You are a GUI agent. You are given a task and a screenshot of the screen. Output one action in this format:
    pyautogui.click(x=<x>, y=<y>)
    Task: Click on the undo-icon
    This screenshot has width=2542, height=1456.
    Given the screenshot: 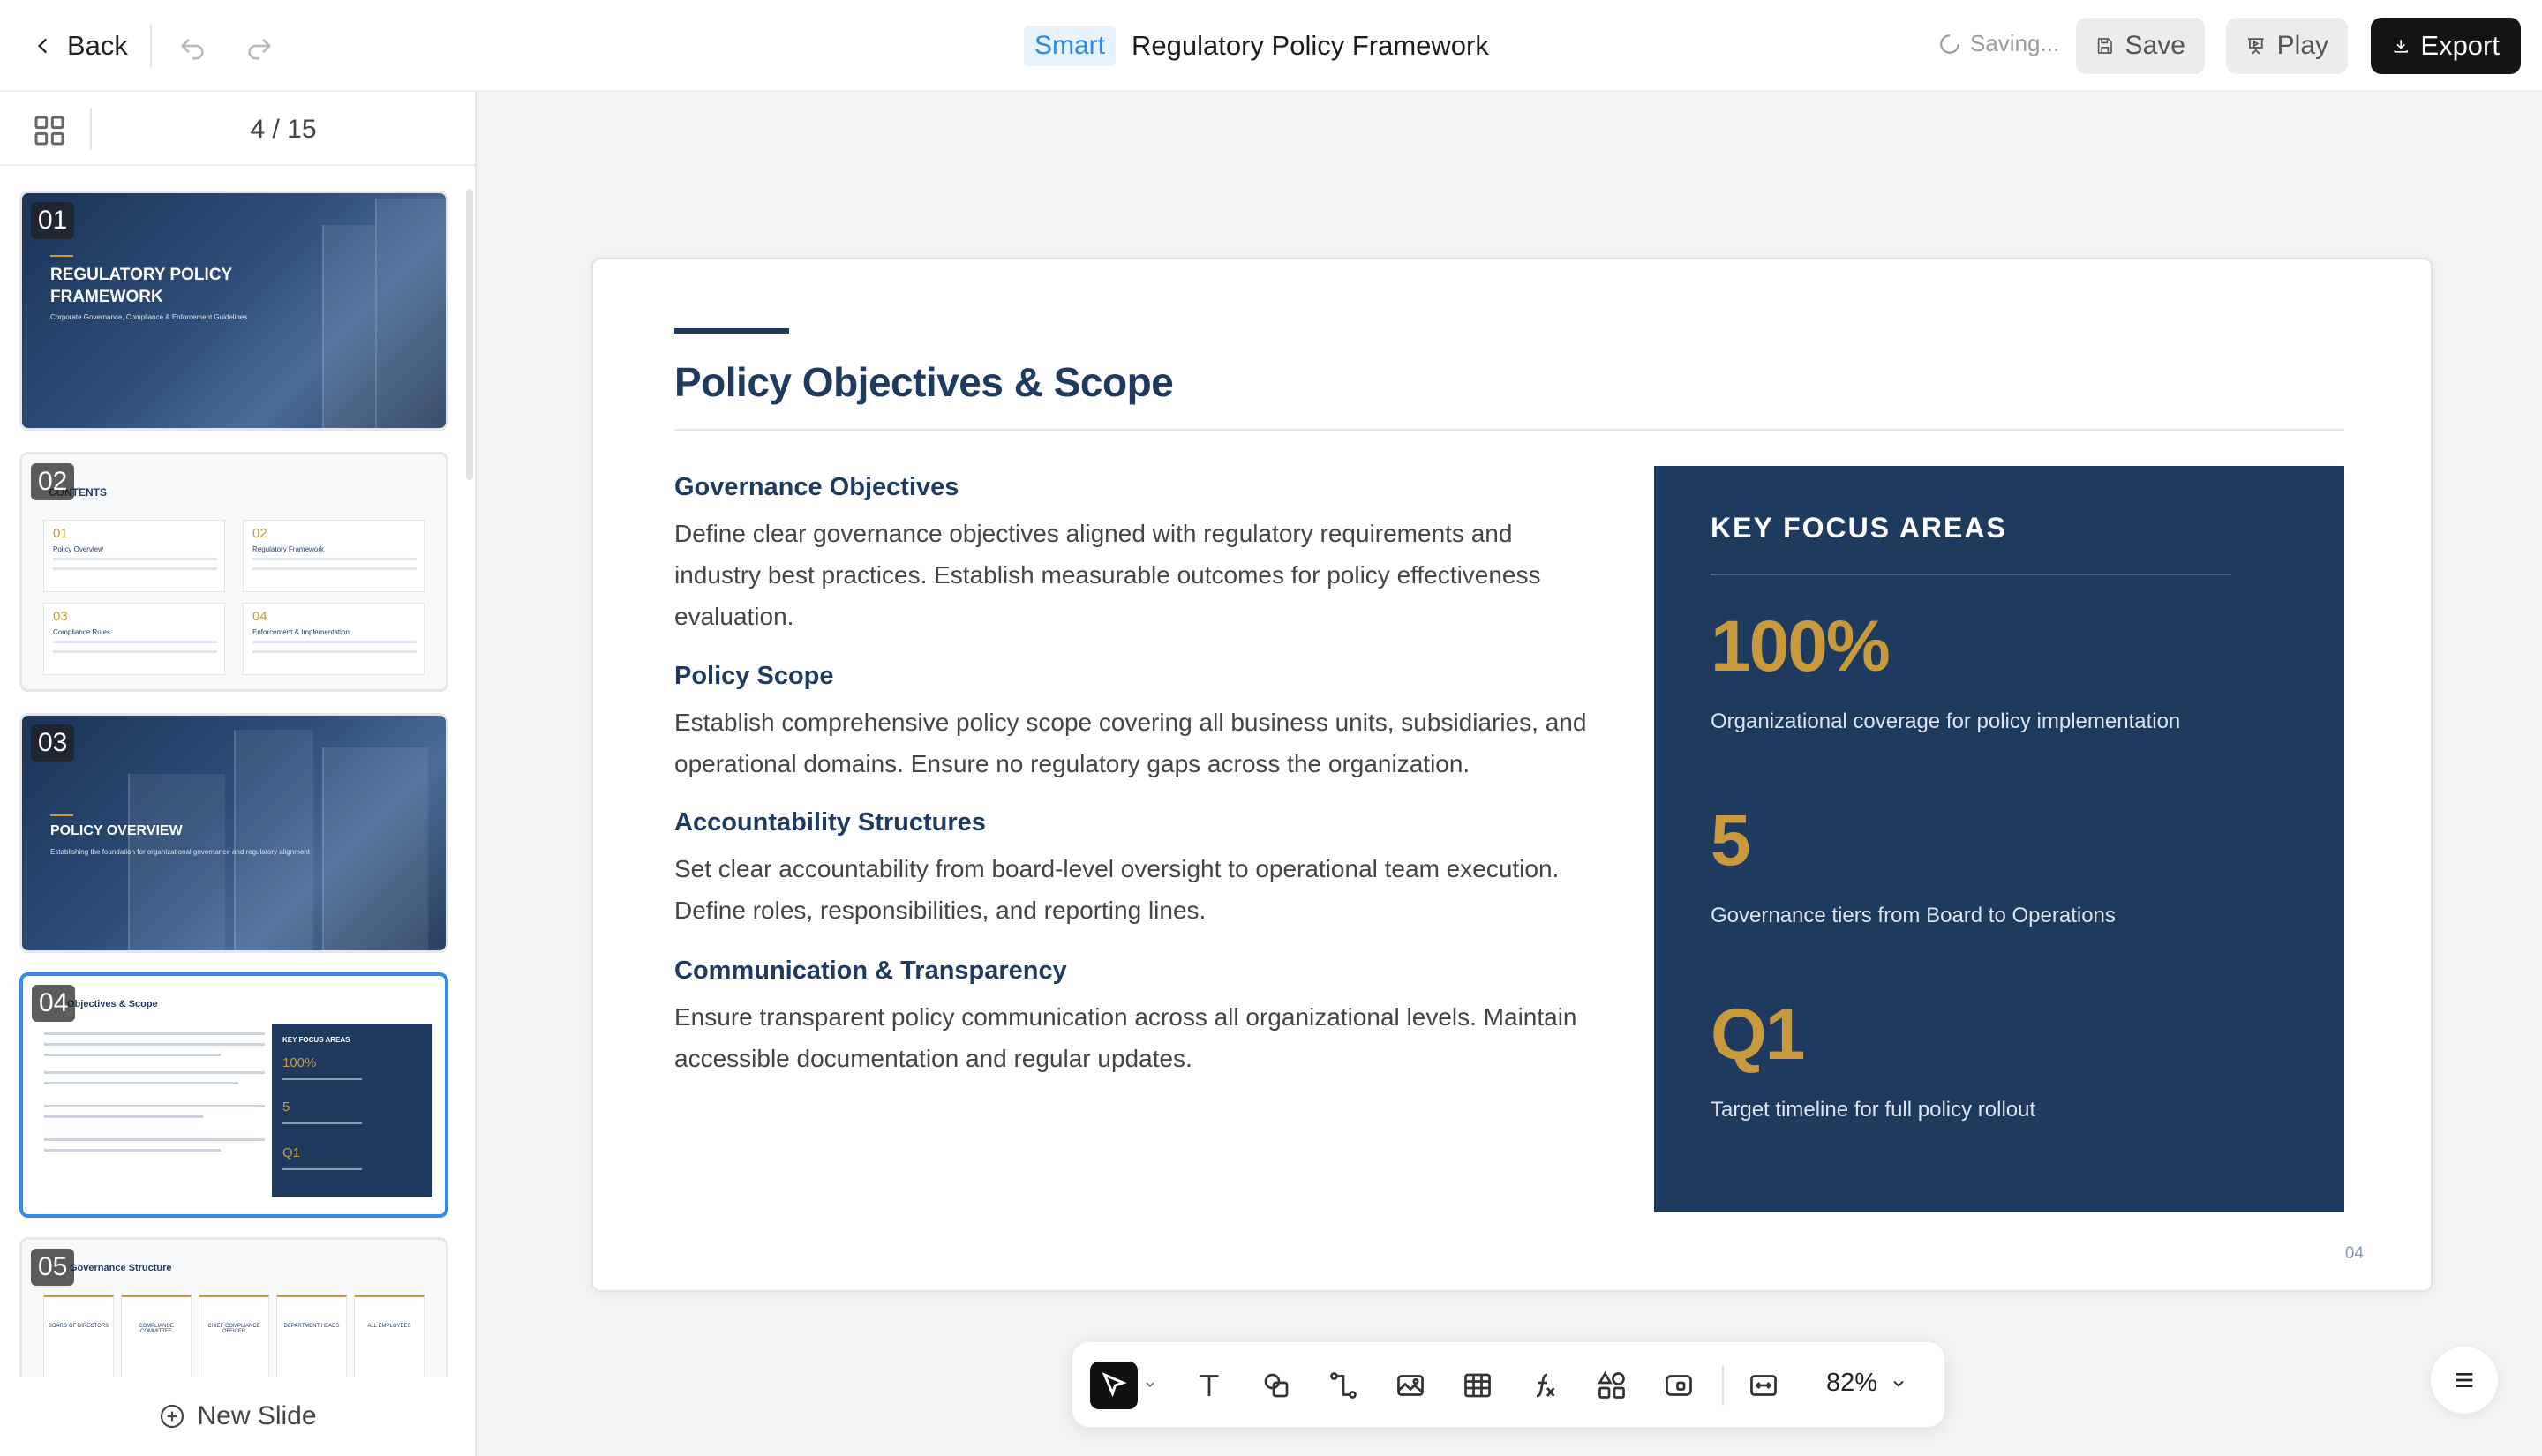 What is the action you would take?
    pyautogui.click(x=192, y=49)
    